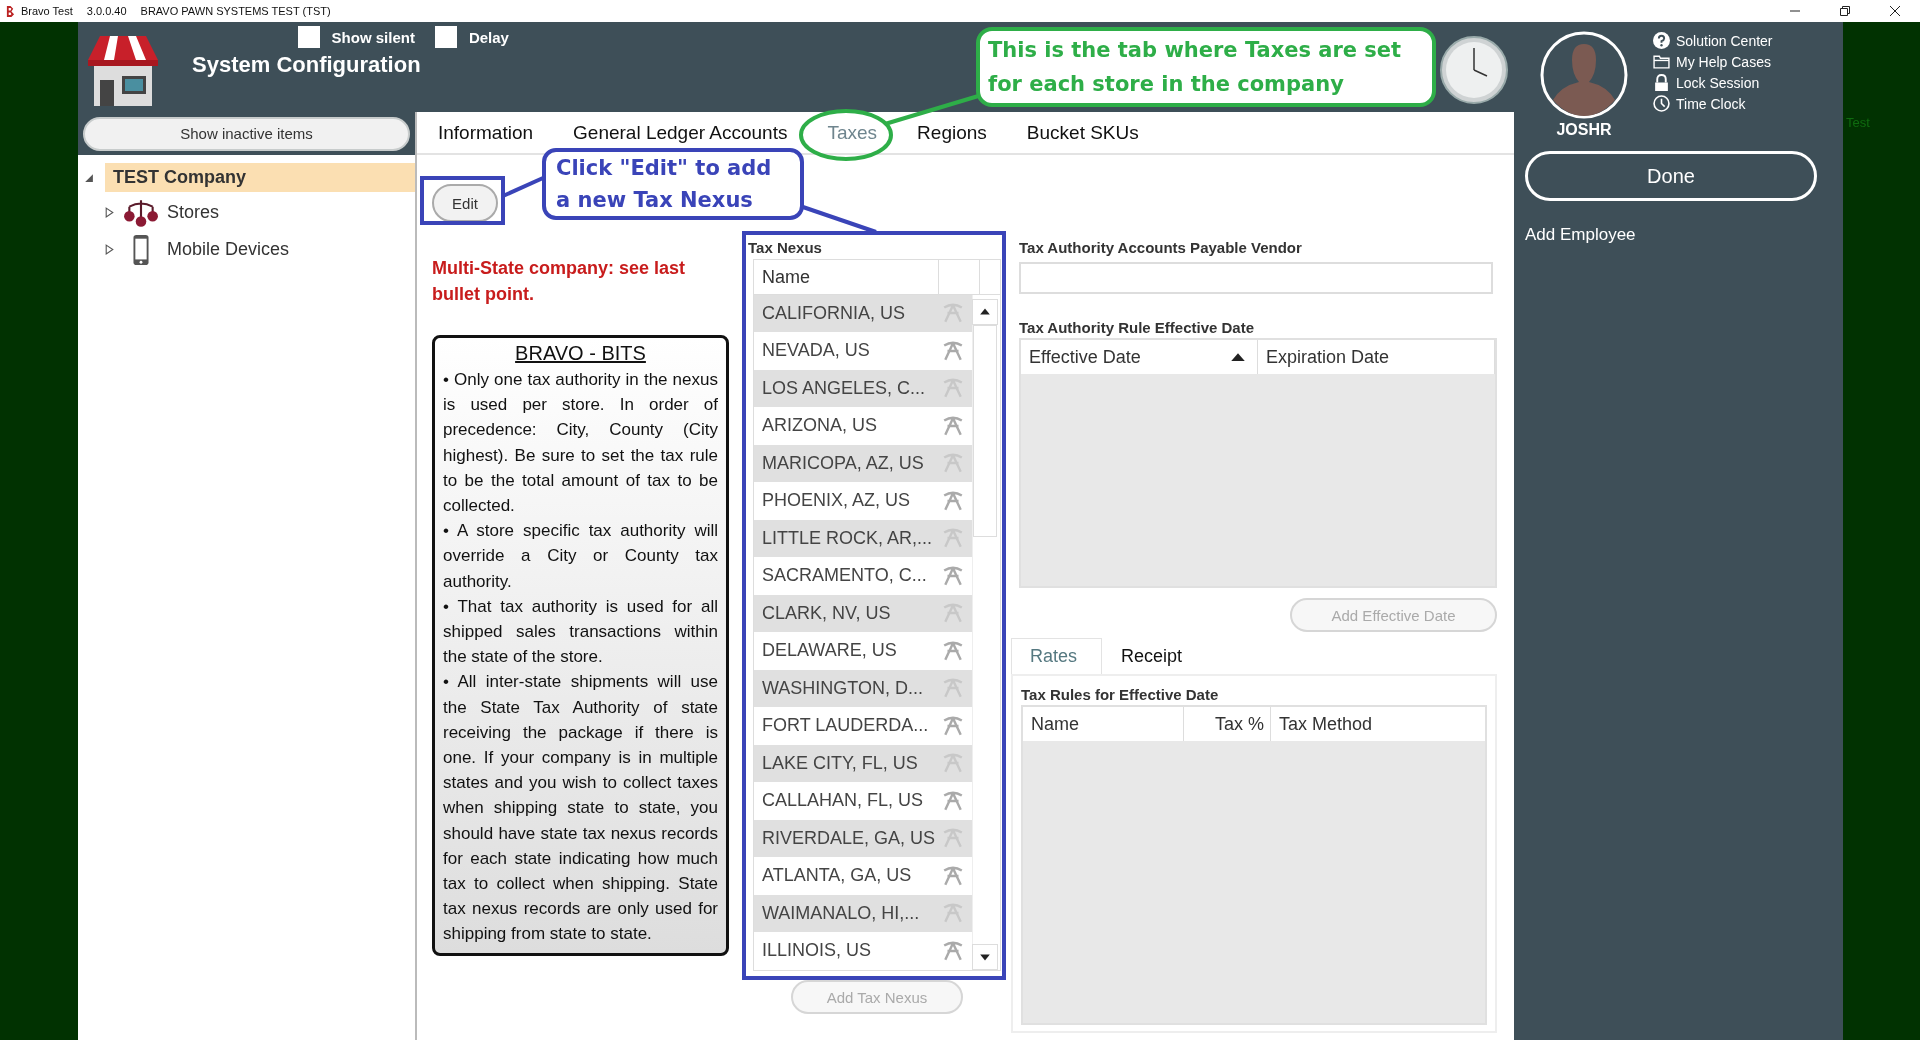  Describe the element at coordinates (1161, 247) in the screenshot. I see `field-label: Tax Authority Accounts Payable Vendor` at that location.